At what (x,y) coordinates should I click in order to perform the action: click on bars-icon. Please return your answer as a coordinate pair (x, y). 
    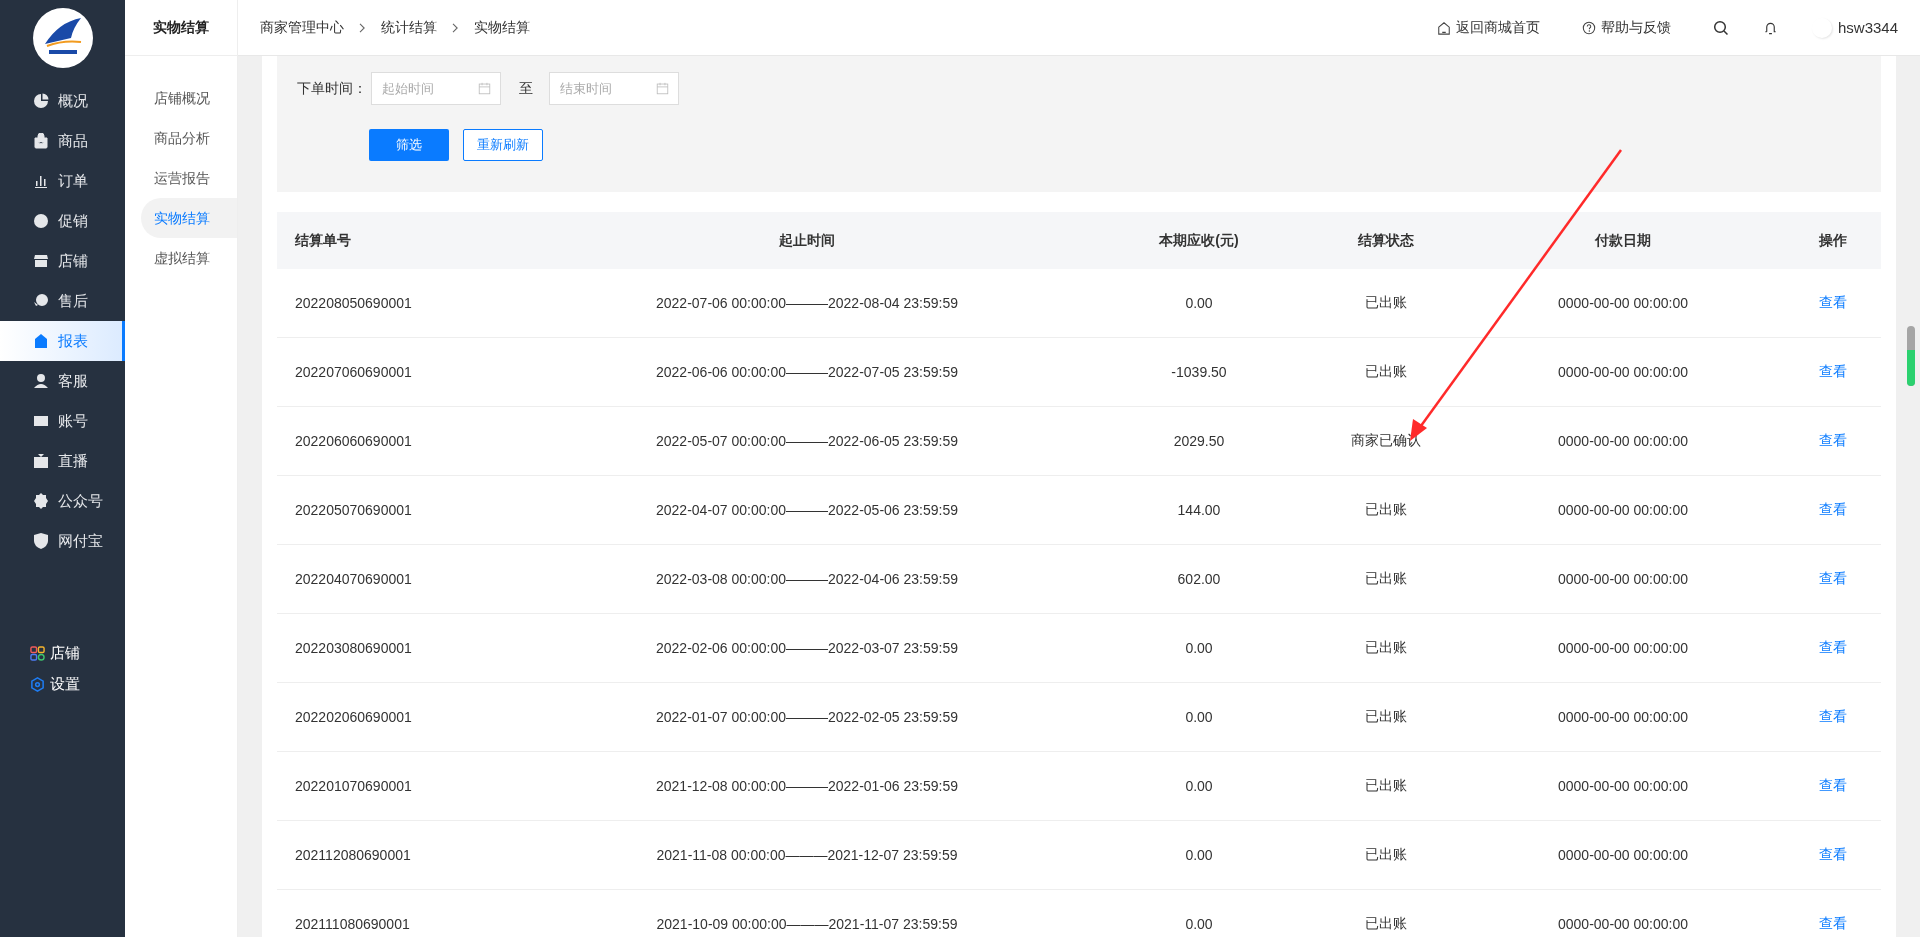
    Looking at the image, I should click on (41, 181).